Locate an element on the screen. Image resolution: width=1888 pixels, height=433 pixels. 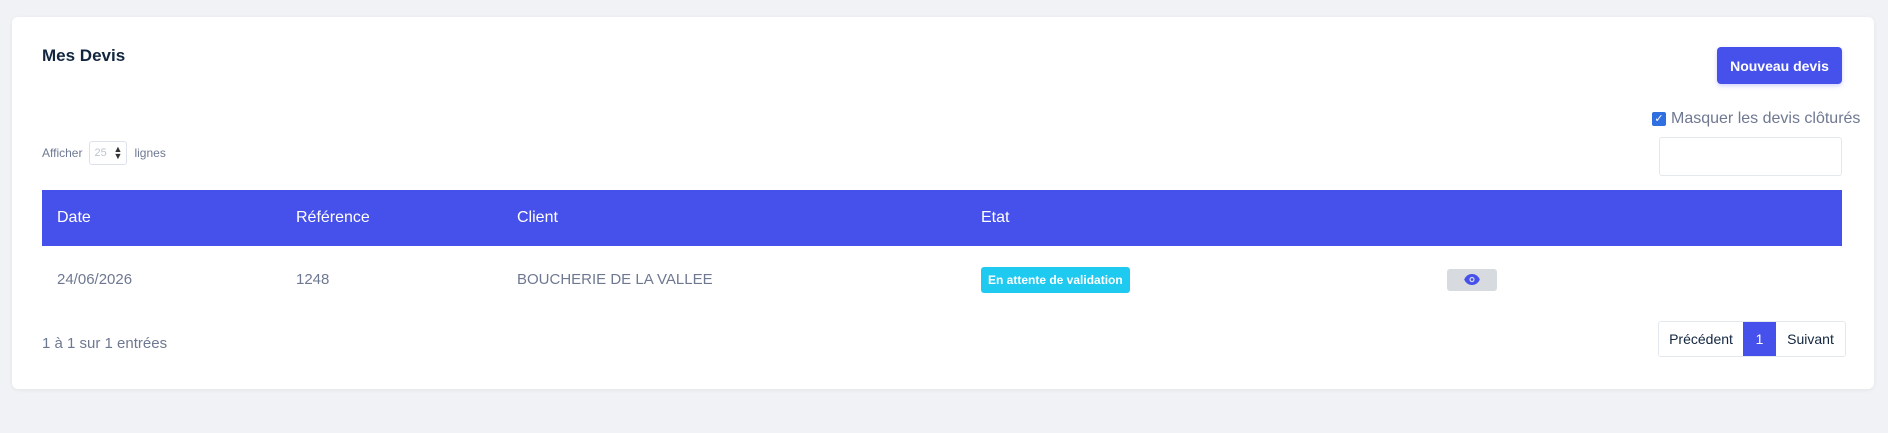
hide-closed-label: Masquer les devis clôturés is located at coordinates (1766, 118).